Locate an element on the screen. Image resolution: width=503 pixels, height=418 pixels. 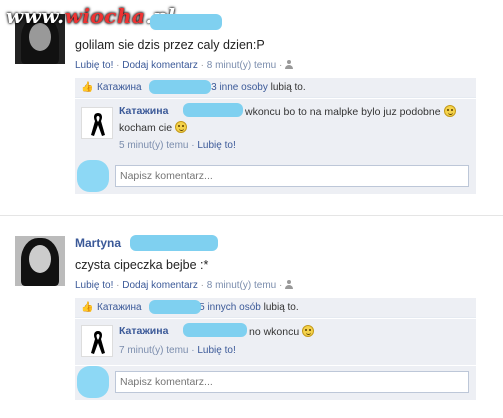
post-text: czysta cipeczka bejbe :* is located at coordinates (142, 265).